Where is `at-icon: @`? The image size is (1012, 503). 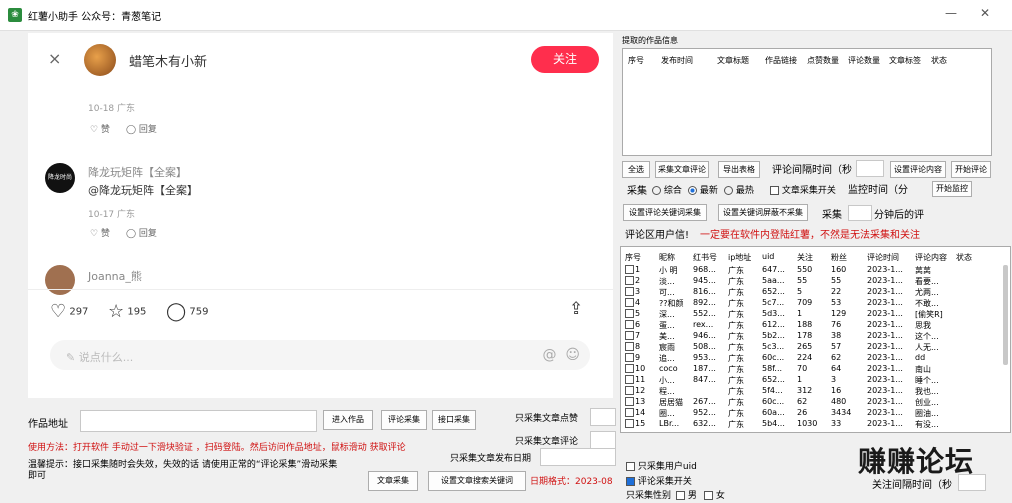 at-icon: @ is located at coordinates (549, 355).